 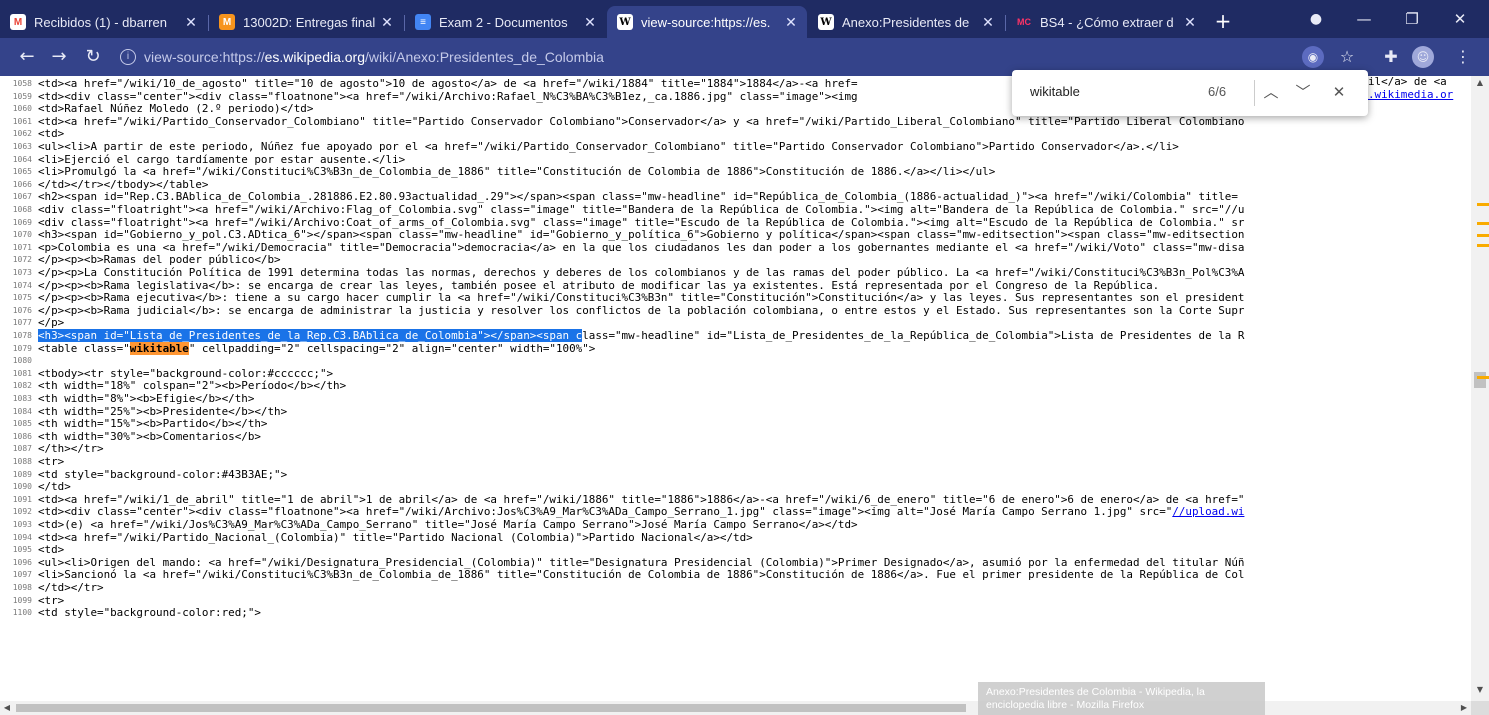 What do you see at coordinates (22, 411) in the screenshot?
I see `line-number: 1084` at bounding box center [22, 411].